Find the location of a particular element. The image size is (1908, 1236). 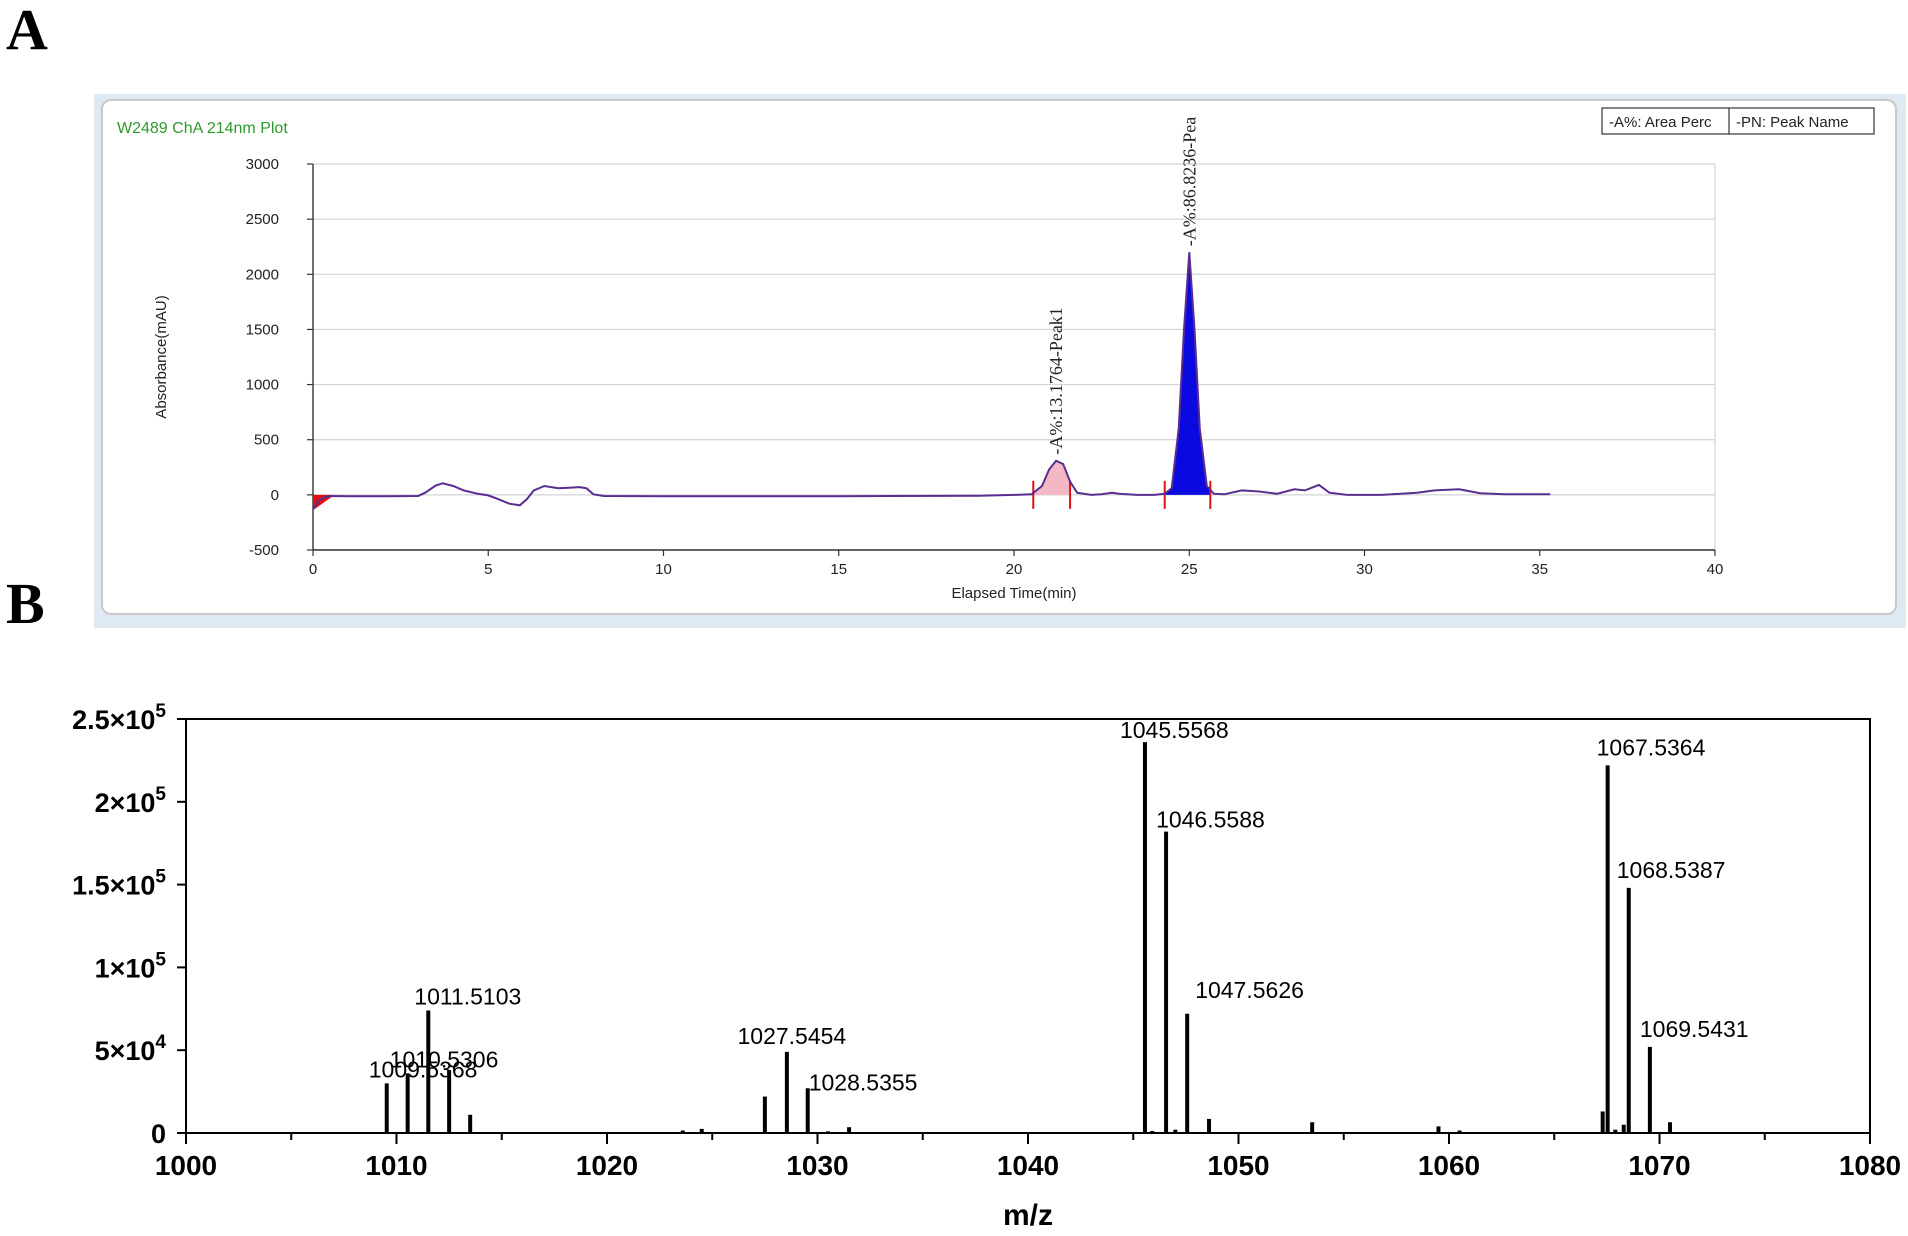

peak-label: 1011.5103 is located at coordinates (467, 996).